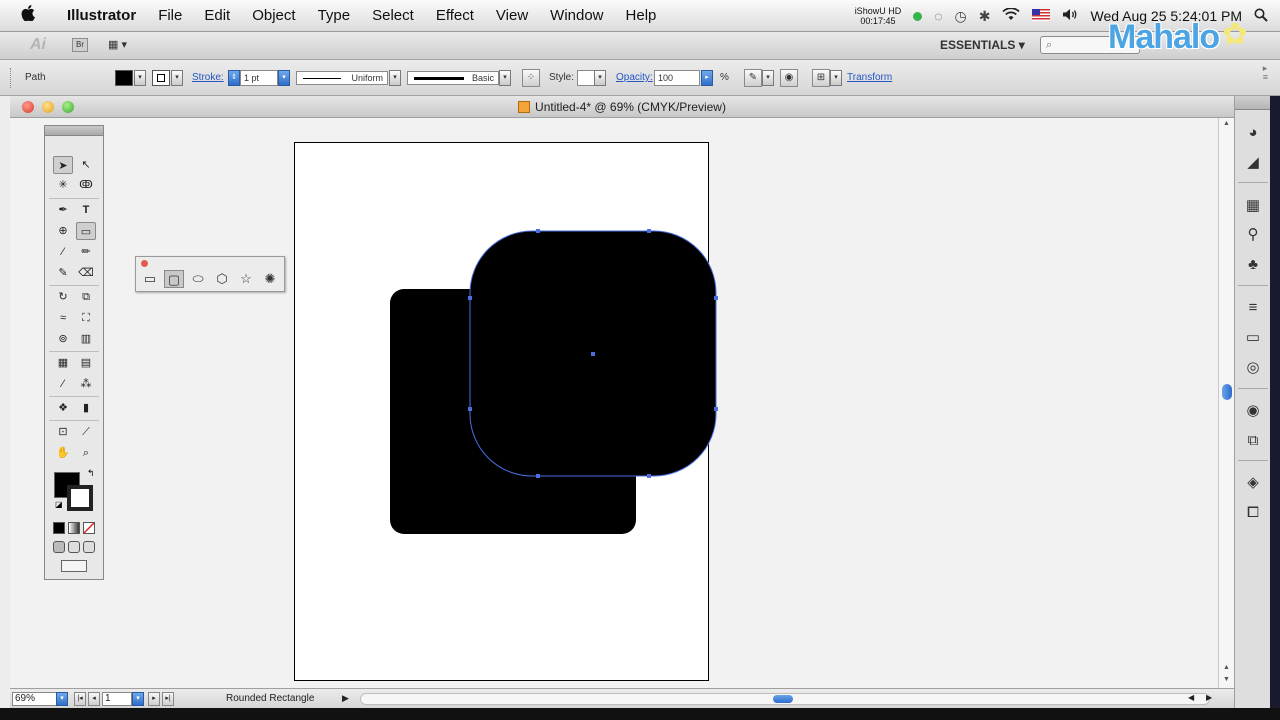 Image resolution: width=1280 pixels, height=720 pixels. What do you see at coordinates (59, 528) in the screenshot?
I see `color-mode-icon` at bounding box center [59, 528].